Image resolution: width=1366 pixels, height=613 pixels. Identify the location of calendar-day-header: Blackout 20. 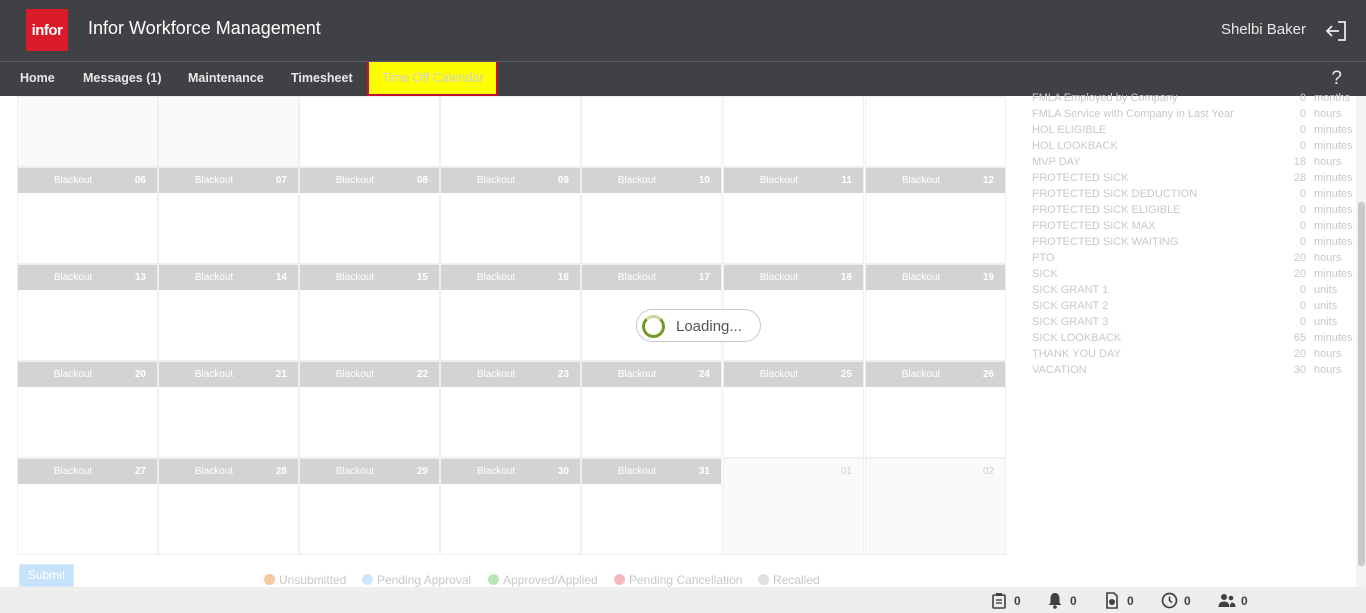
(87, 374).